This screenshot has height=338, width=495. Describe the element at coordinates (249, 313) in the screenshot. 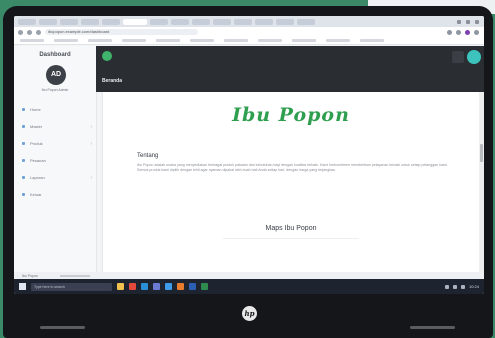

I see `hp-logo: hp` at that location.